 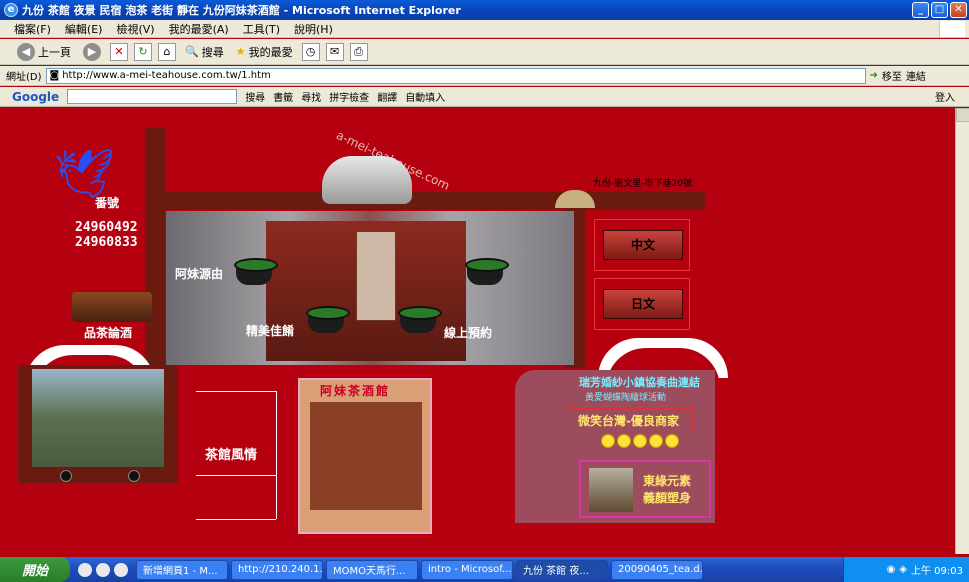 What do you see at coordinates (642, 184) in the screenshot?
I see `address-note: 九份-崇文里-市下巷20號` at bounding box center [642, 184].